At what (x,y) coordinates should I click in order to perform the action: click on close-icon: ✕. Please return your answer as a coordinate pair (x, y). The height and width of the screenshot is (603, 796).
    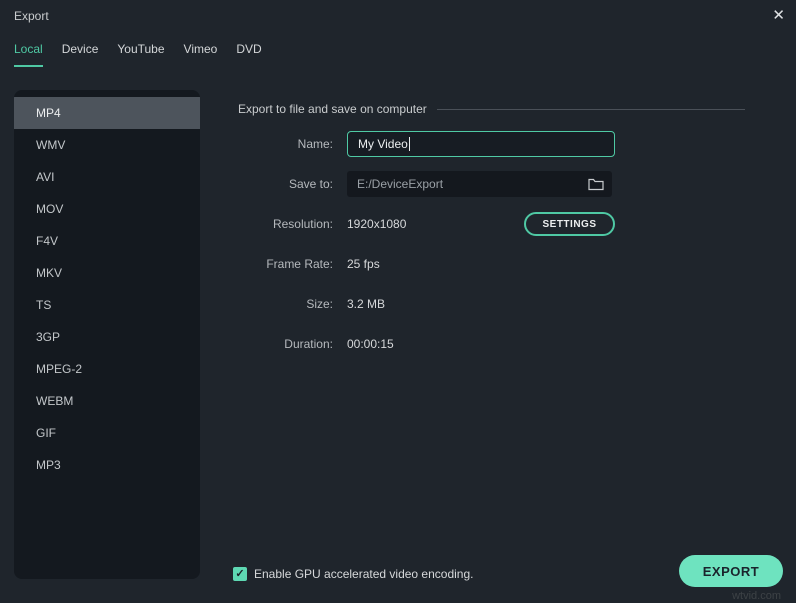
    Looking at the image, I should click on (778, 16).